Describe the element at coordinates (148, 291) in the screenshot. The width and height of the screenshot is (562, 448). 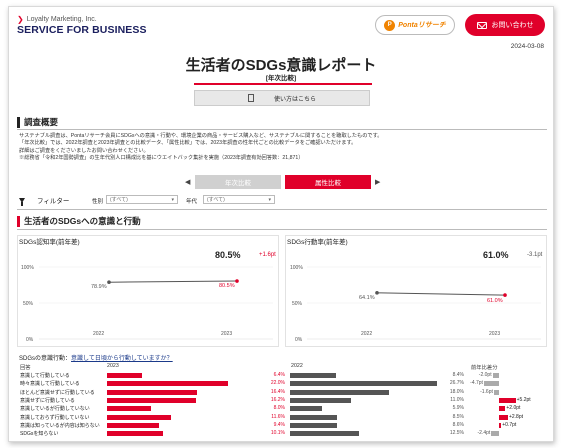
I see `awareness-chart-panel` at that location.